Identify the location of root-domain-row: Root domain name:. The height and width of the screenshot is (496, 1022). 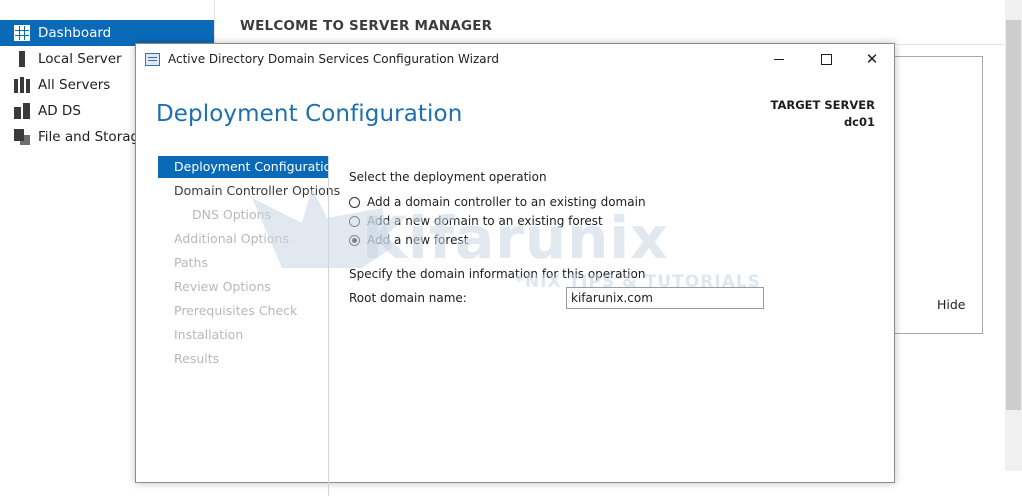
(556, 298).